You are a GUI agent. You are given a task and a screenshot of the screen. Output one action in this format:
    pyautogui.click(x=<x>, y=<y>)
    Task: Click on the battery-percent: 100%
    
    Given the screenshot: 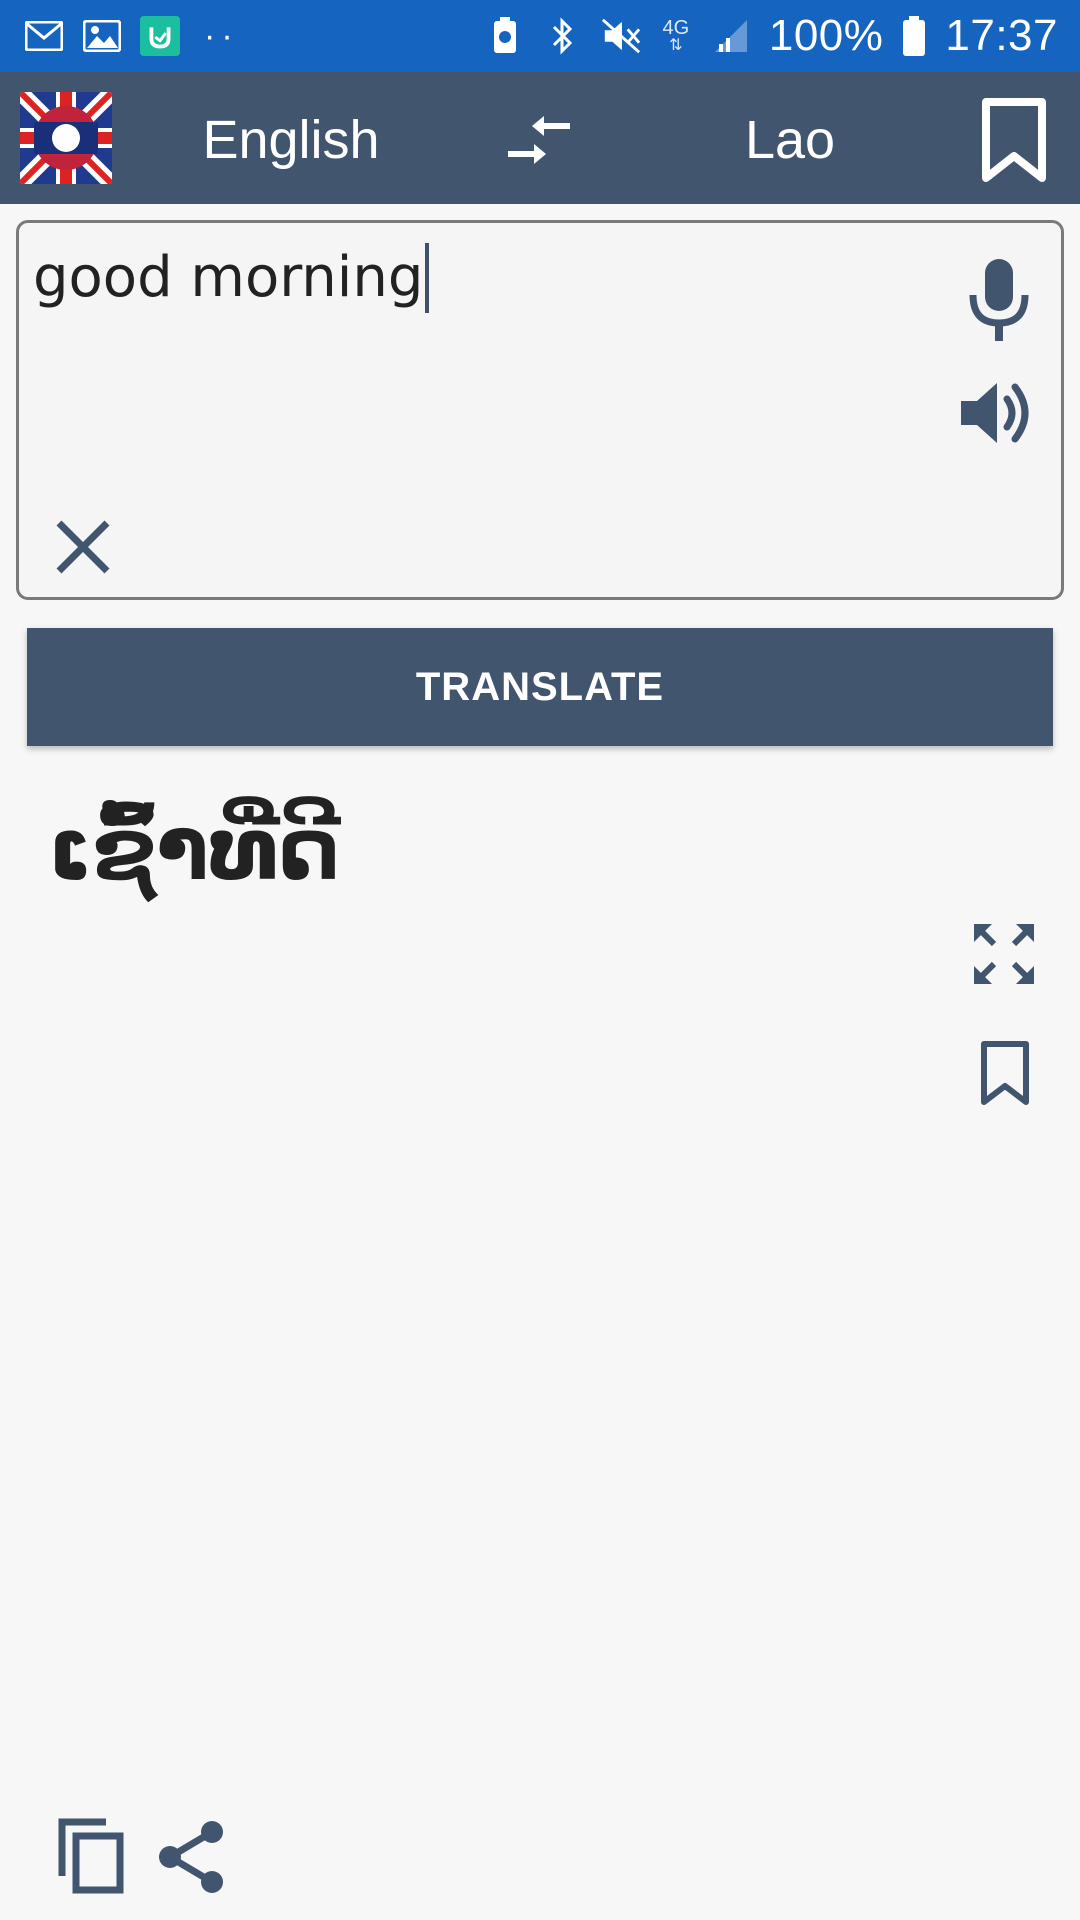 What is the action you would take?
    pyautogui.click(x=826, y=35)
    